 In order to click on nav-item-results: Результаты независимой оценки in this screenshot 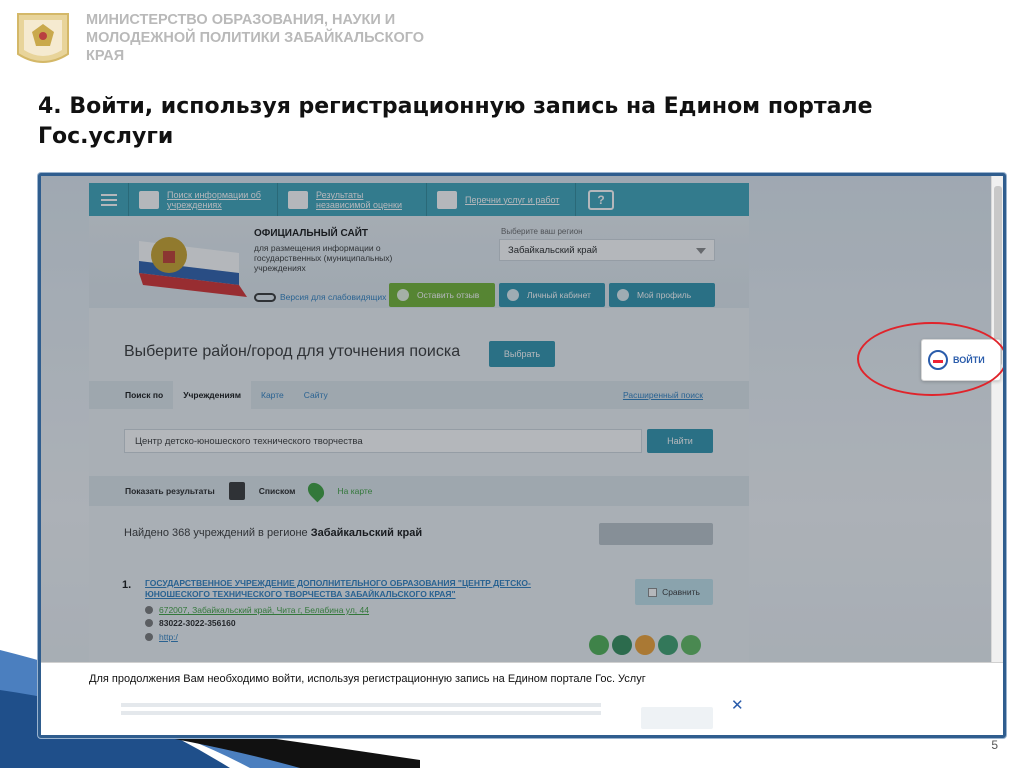, I will do `click(352, 199)`.